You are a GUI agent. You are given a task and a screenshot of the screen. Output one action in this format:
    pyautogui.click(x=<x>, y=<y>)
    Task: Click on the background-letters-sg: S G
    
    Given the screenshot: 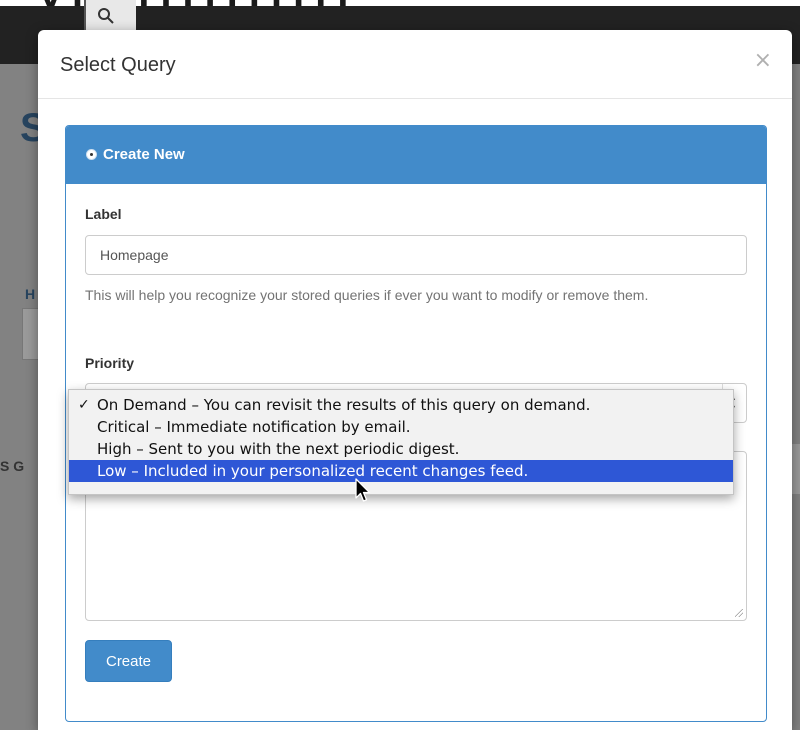 What is the action you would take?
    pyautogui.click(x=12, y=466)
    